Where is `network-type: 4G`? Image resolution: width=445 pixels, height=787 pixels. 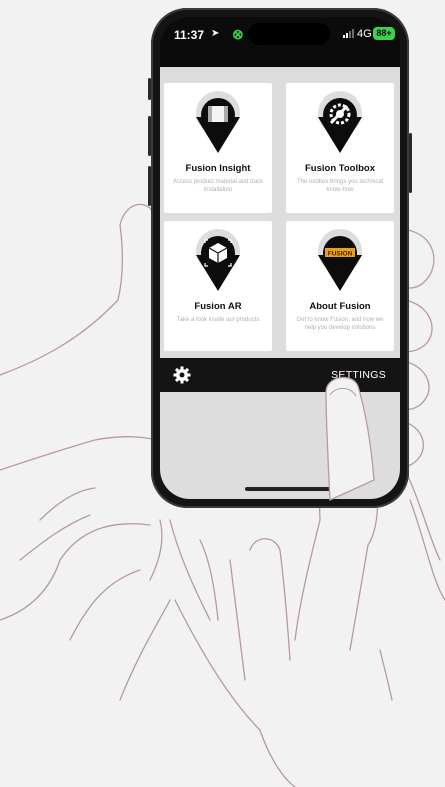 network-type: 4G is located at coordinates (364, 34).